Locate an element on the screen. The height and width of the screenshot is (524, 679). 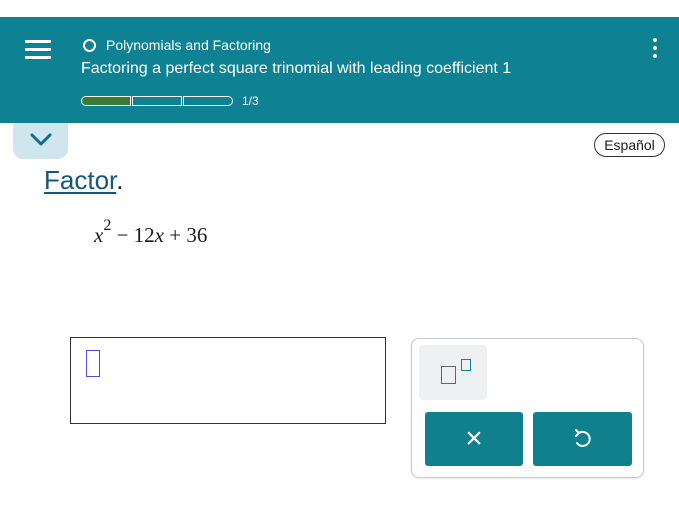
answer-cursor-placeholder is located at coordinates (93, 363).